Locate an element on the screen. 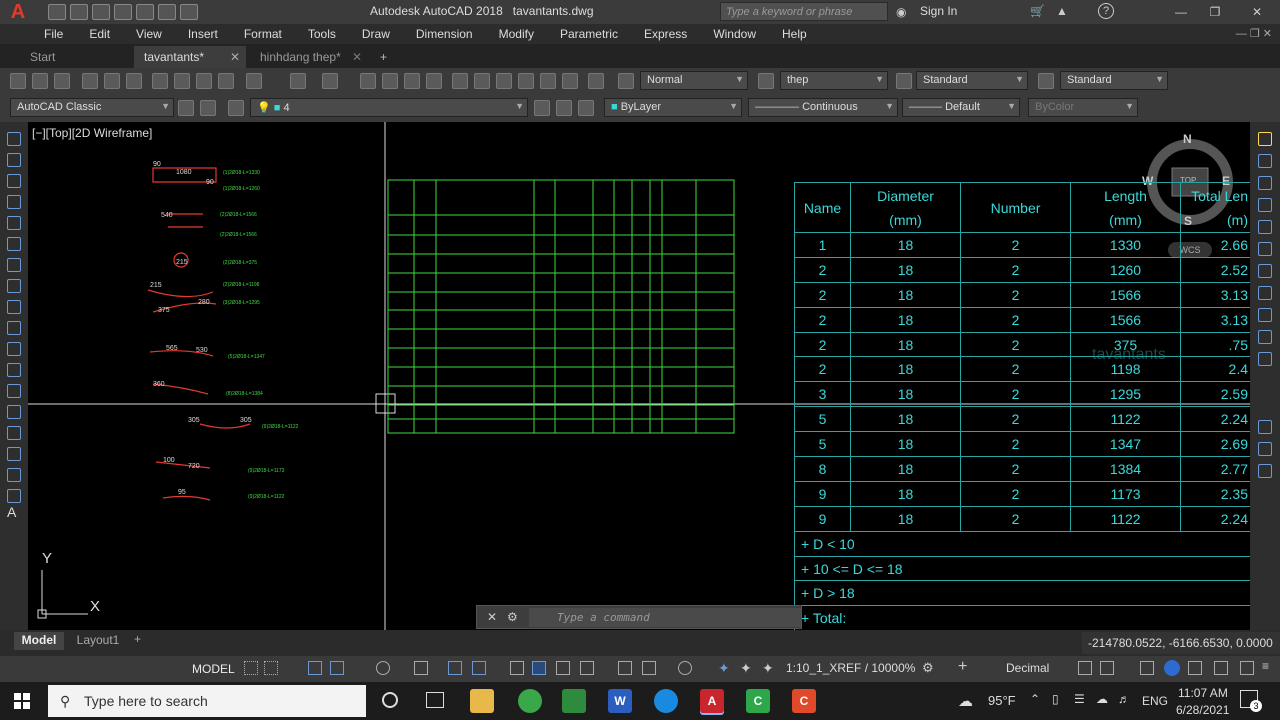  show-hidden-icons: ⌃ is located at coordinates (1035, 699).